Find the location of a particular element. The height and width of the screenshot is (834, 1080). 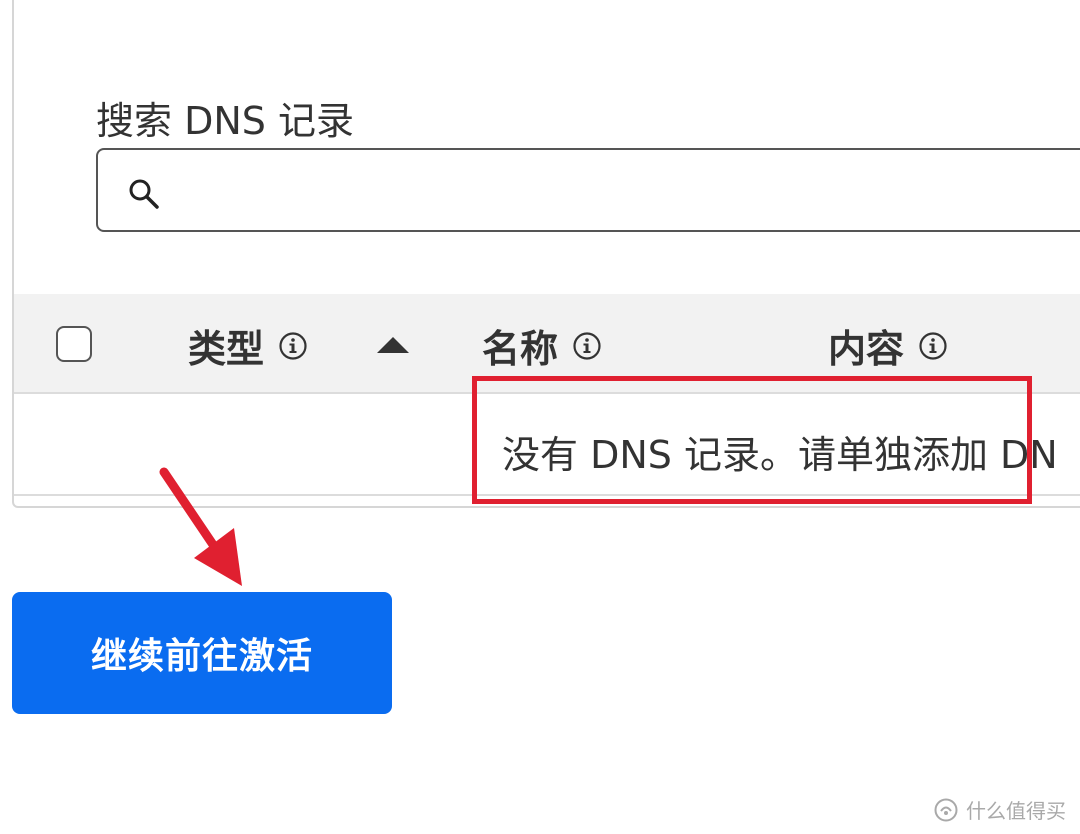

column-type-label: 类型 is located at coordinates (226, 349).